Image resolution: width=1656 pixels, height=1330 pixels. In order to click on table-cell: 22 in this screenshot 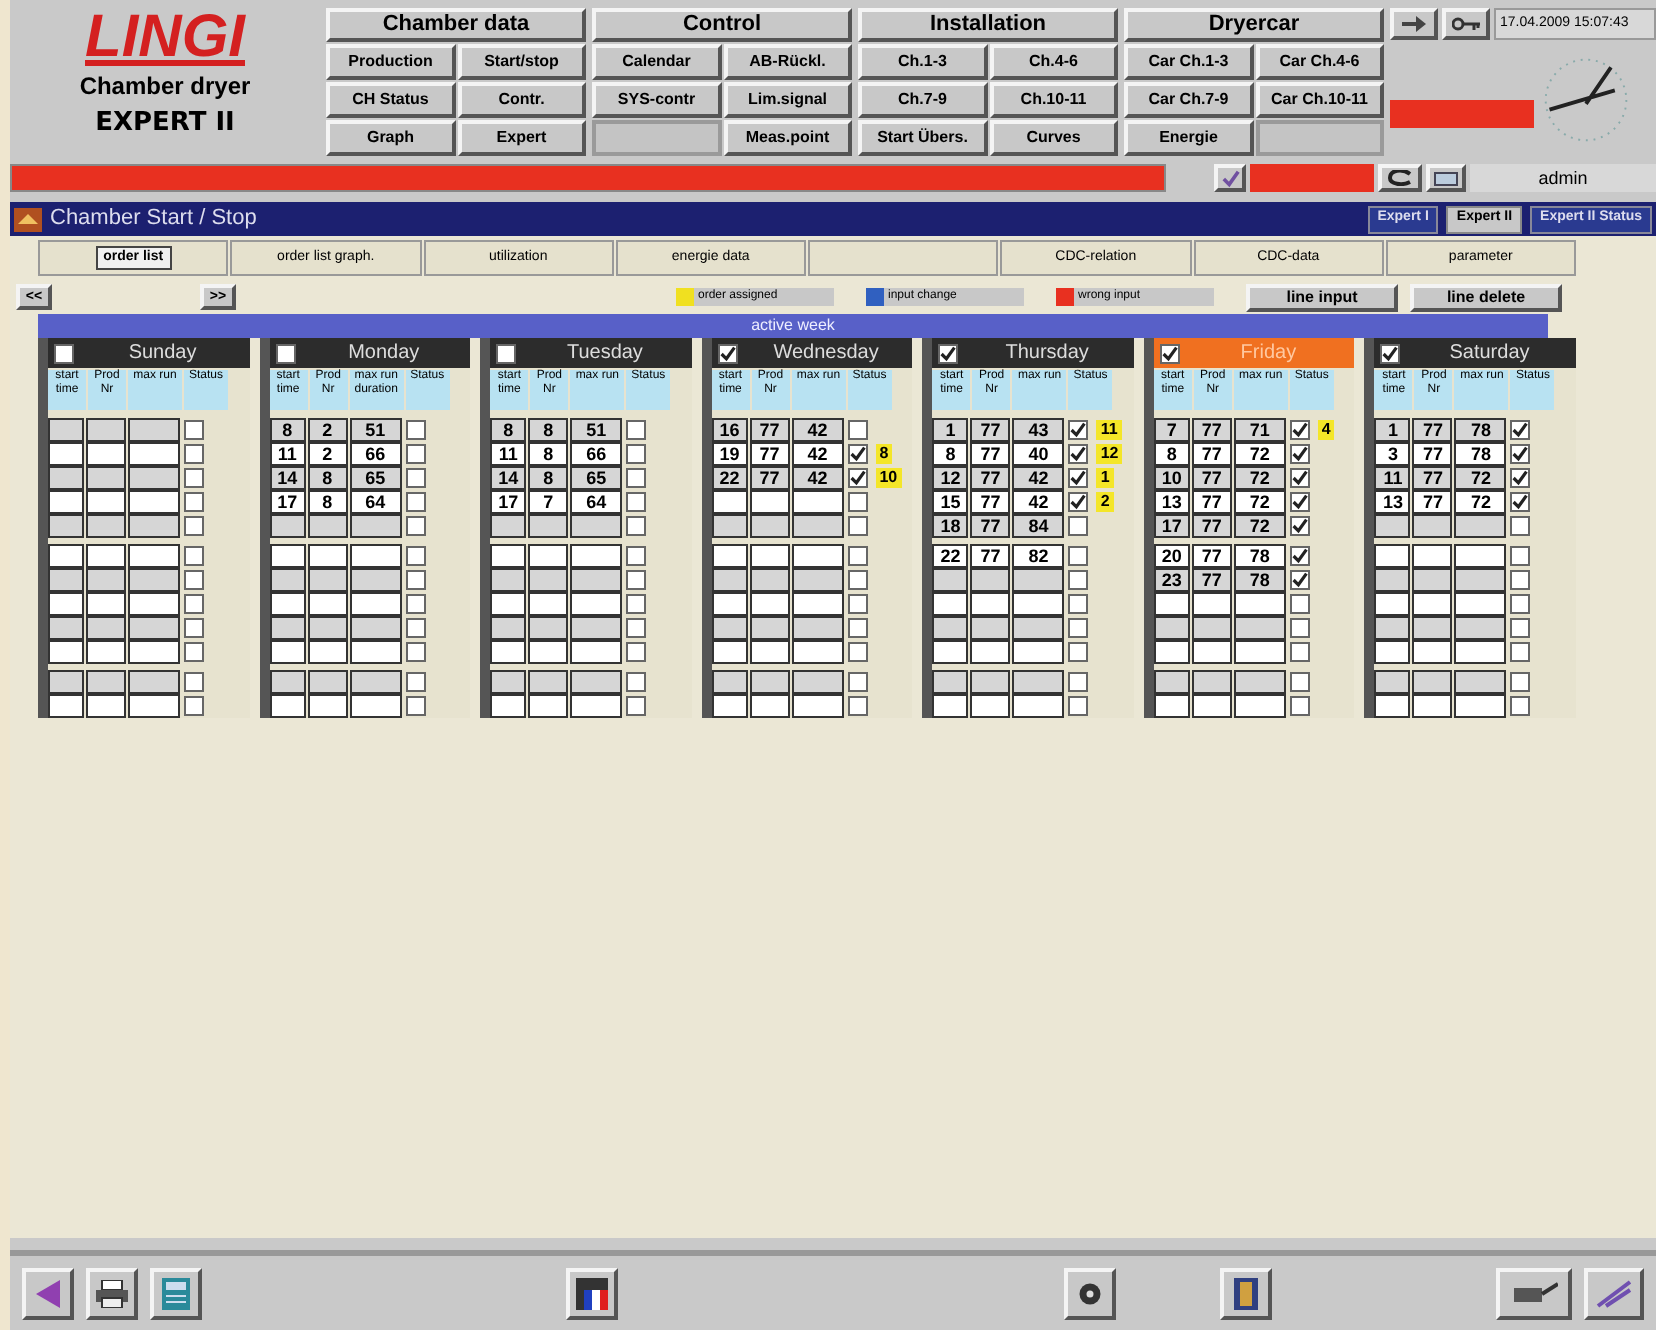, I will do `click(729, 478)`.